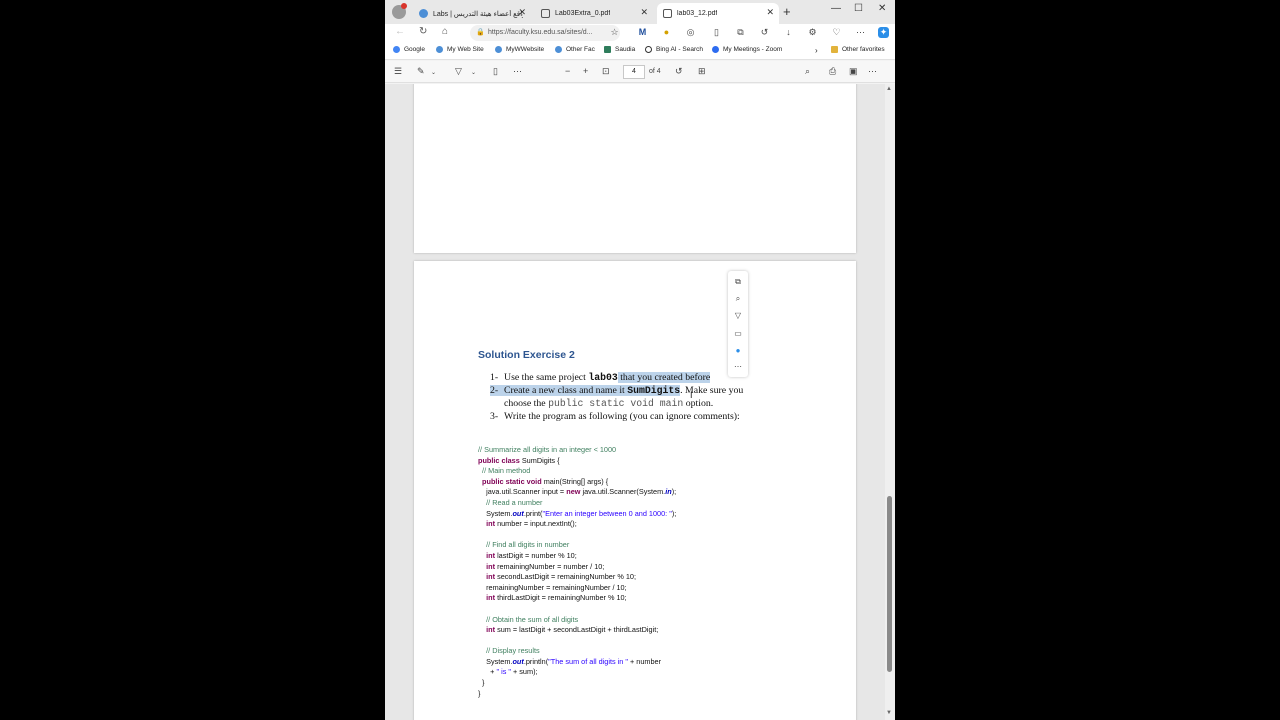  What do you see at coordinates (585, 71) in the screenshot?
I see `zoom-in-icon: +` at bounding box center [585, 71].